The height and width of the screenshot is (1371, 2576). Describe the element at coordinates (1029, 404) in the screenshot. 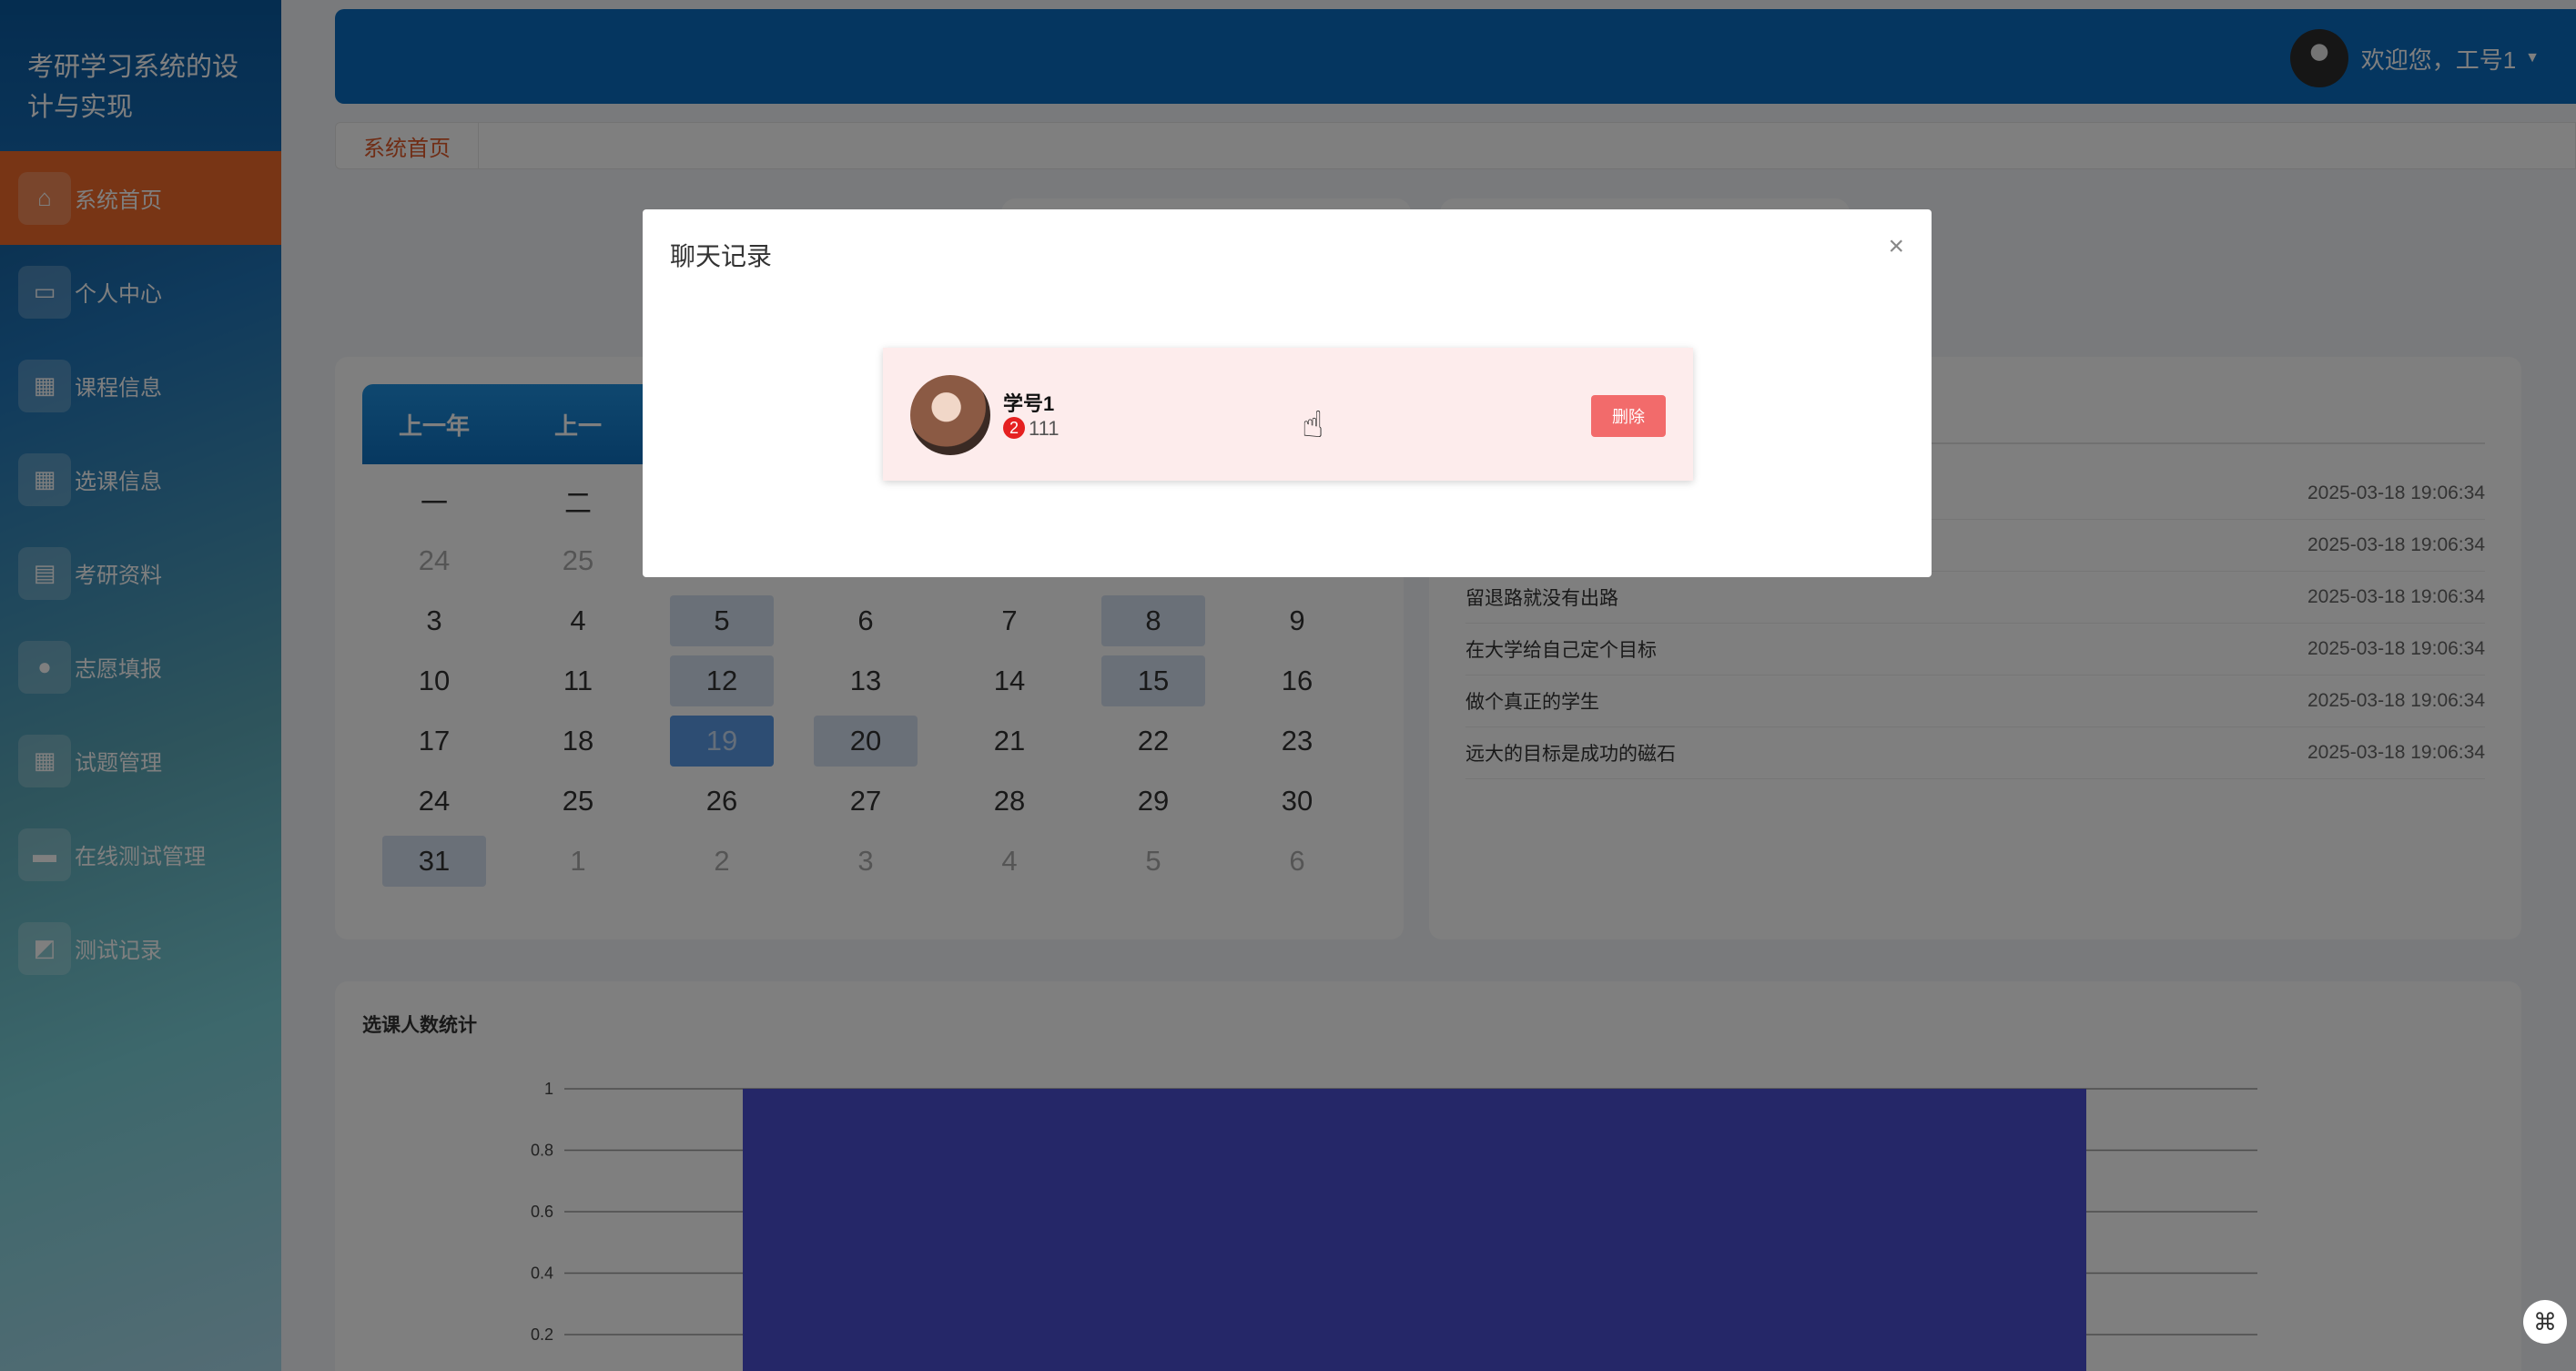

I see `chat-user-name: 学号1` at that location.